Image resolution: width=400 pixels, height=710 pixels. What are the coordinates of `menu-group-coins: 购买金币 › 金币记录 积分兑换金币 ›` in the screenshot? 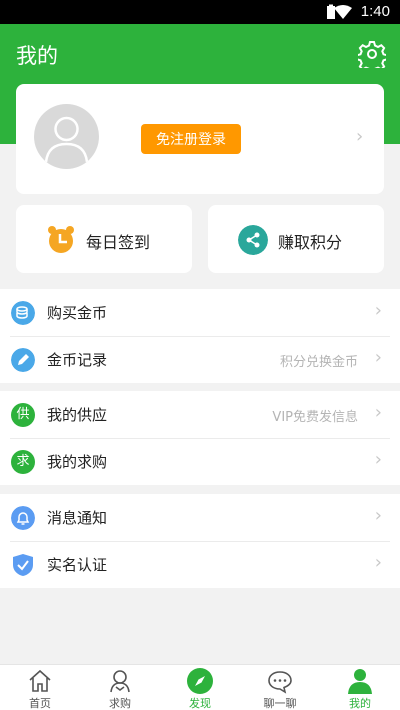 It's located at (200, 336).